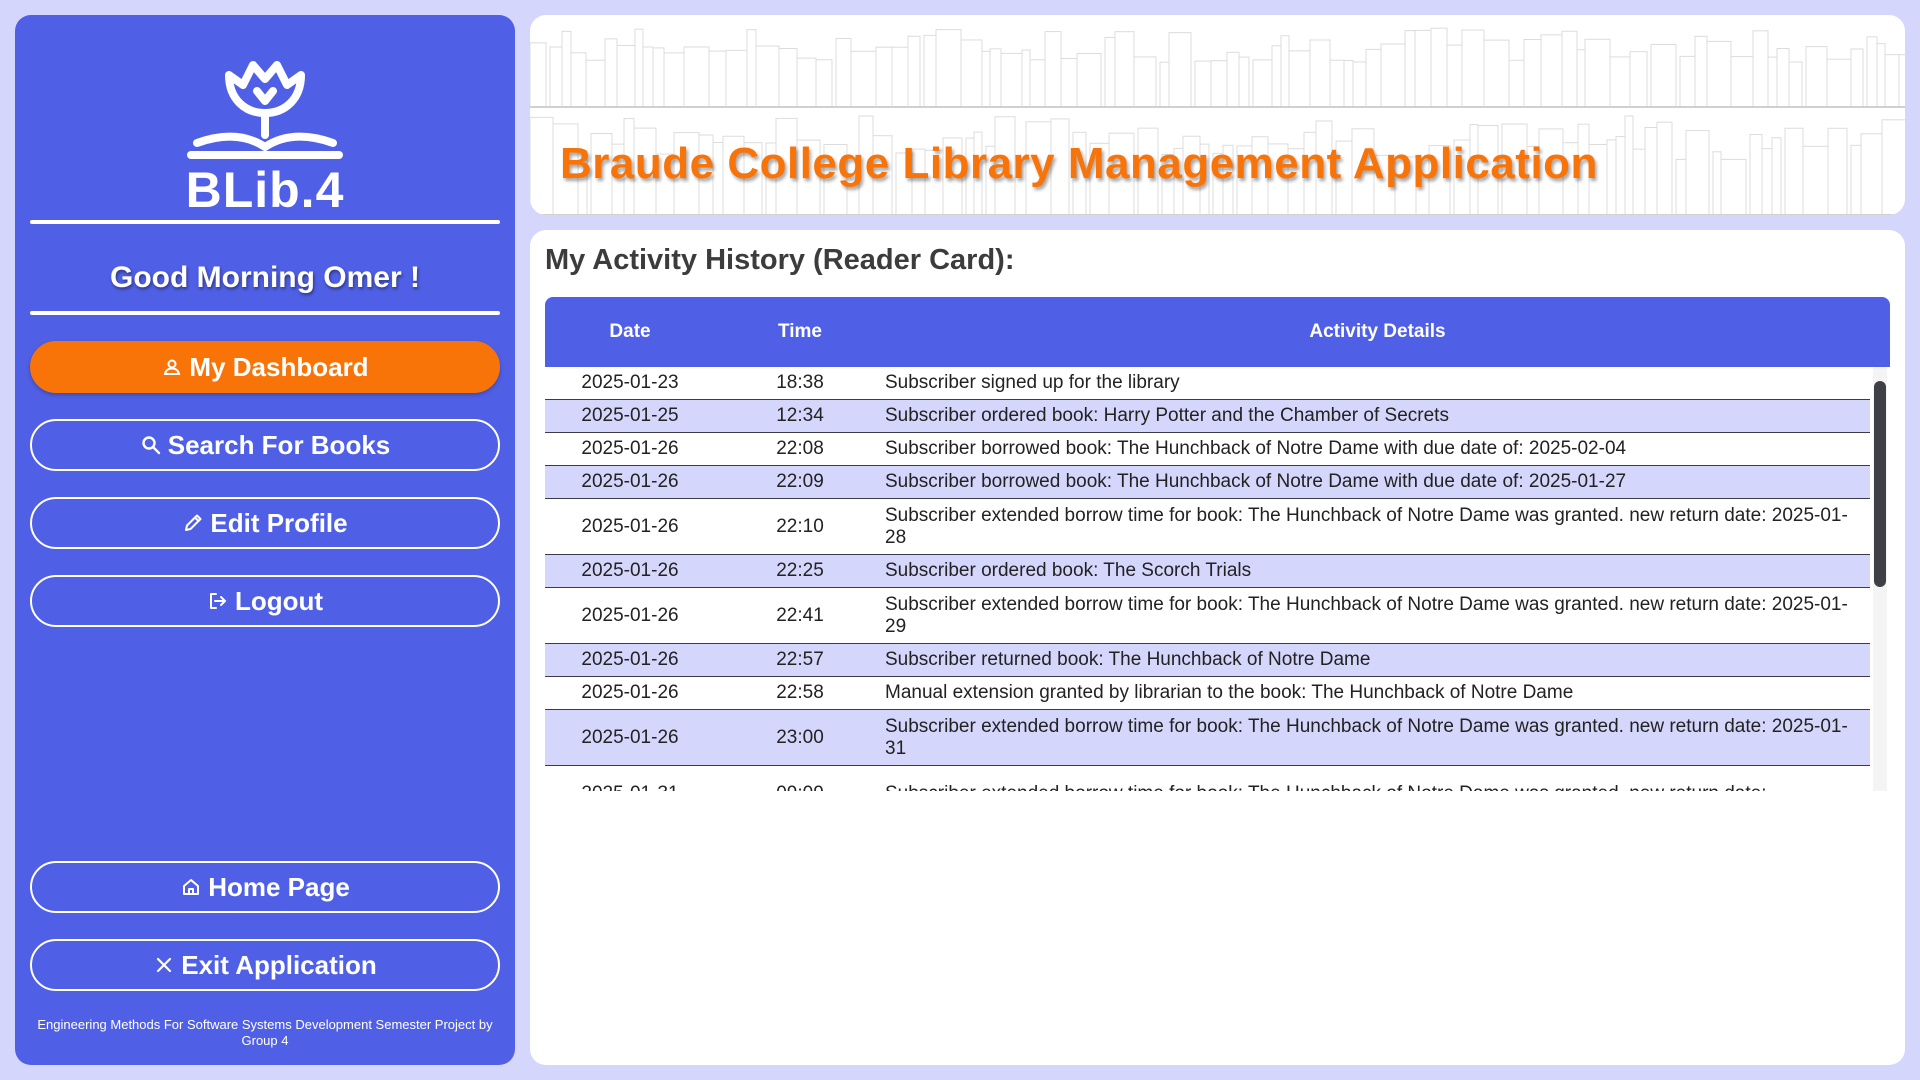  Describe the element at coordinates (800, 787) in the screenshot. I see `cell-time: 09:09` at that location.